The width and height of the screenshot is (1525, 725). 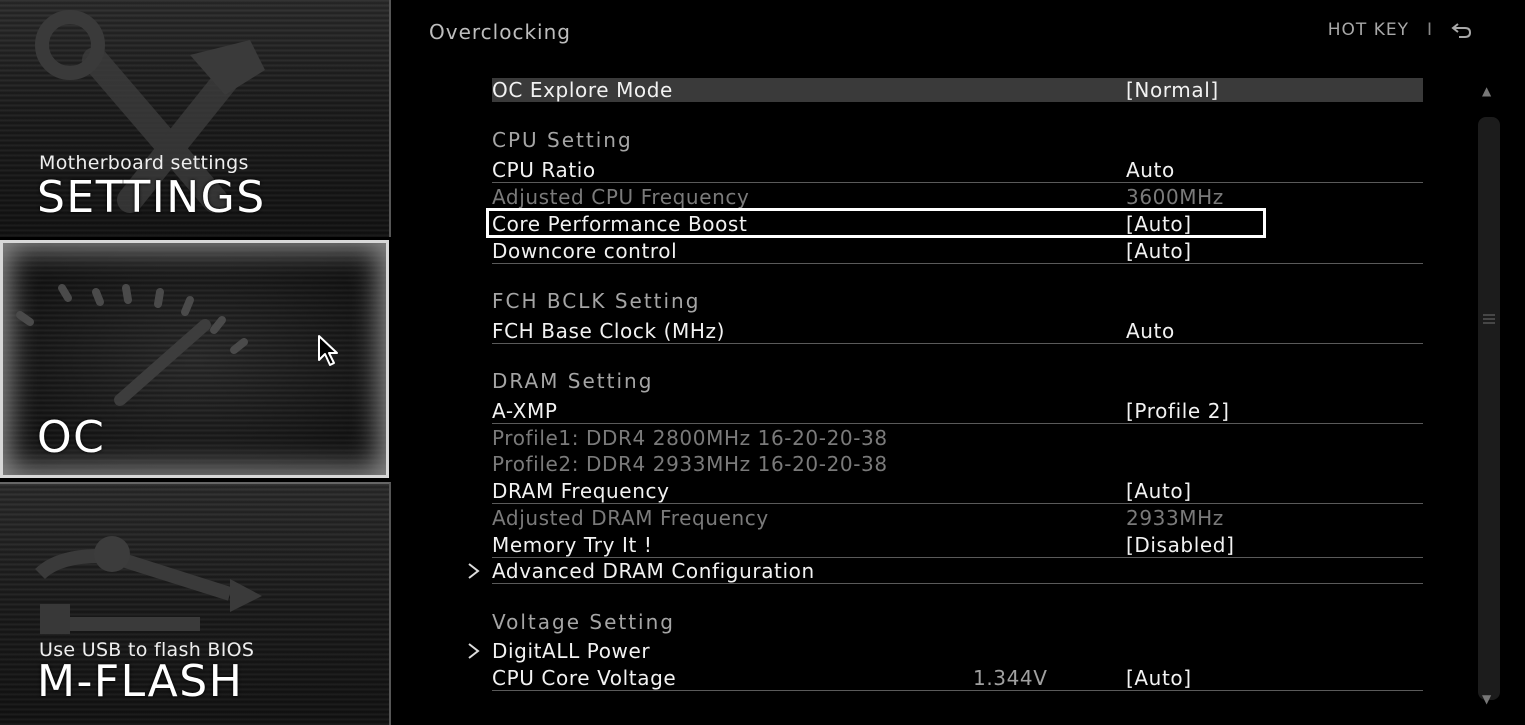 What do you see at coordinates (581, 491) in the screenshot?
I see `row-label: DRAM Frequency` at bounding box center [581, 491].